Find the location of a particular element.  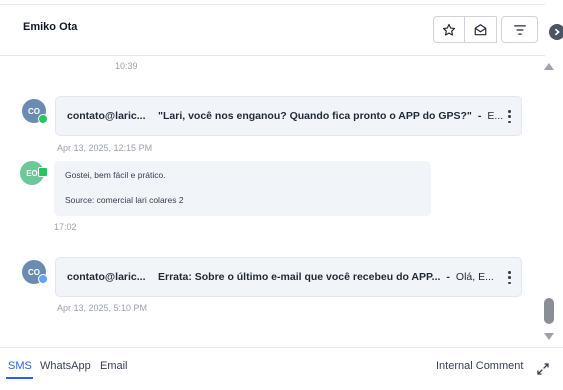

scroll-down-arrow-icon is located at coordinates (549, 336).